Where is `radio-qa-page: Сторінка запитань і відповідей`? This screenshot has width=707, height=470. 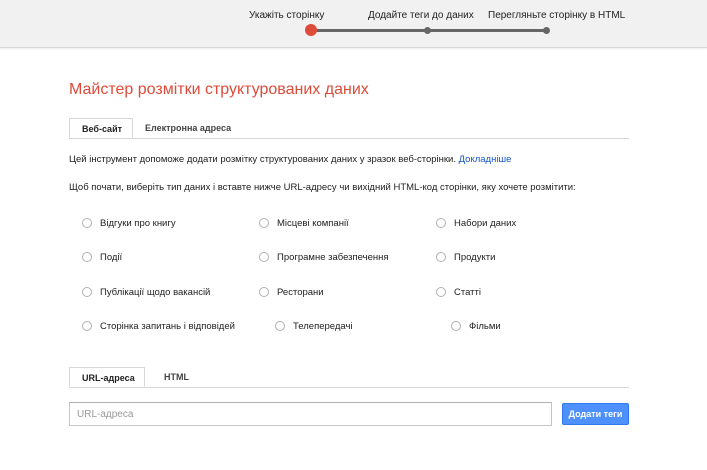
radio-qa-page: Сторінка запитань і відповідей is located at coordinates (158, 326).